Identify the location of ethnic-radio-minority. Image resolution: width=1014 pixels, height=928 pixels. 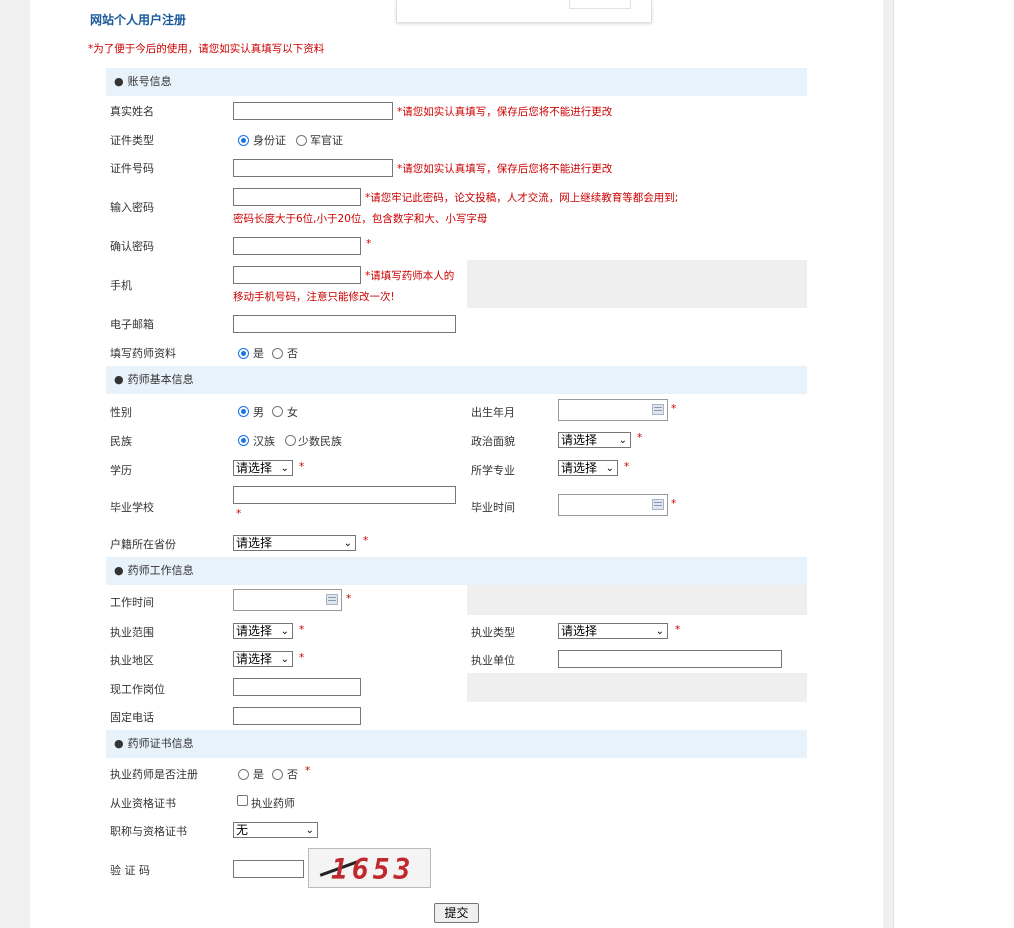
(290, 440).